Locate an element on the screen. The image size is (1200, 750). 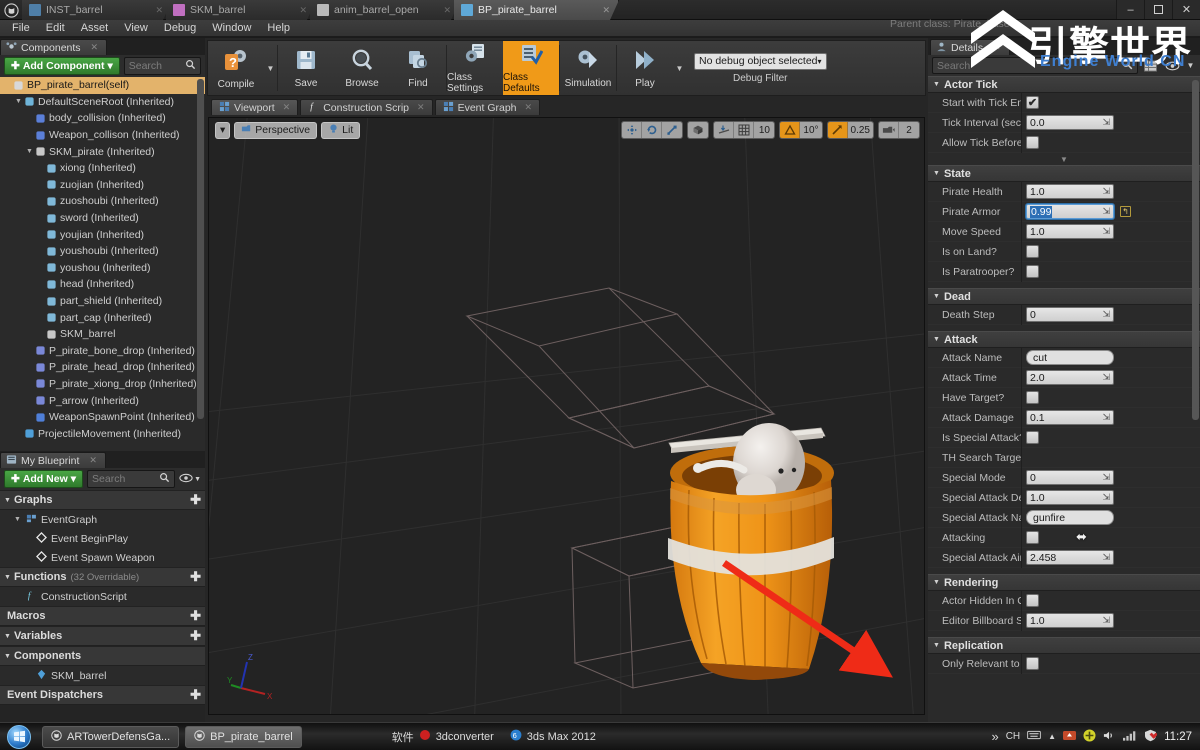
component-tree-item: part_shield (Inherited) is located at coordinates (102, 301).